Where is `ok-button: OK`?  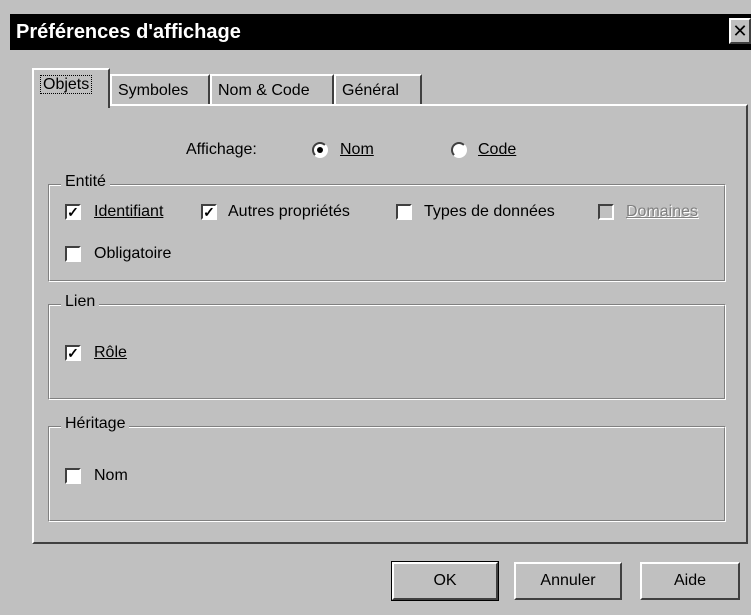
ok-button: OK is located at coordinates (445, 581).